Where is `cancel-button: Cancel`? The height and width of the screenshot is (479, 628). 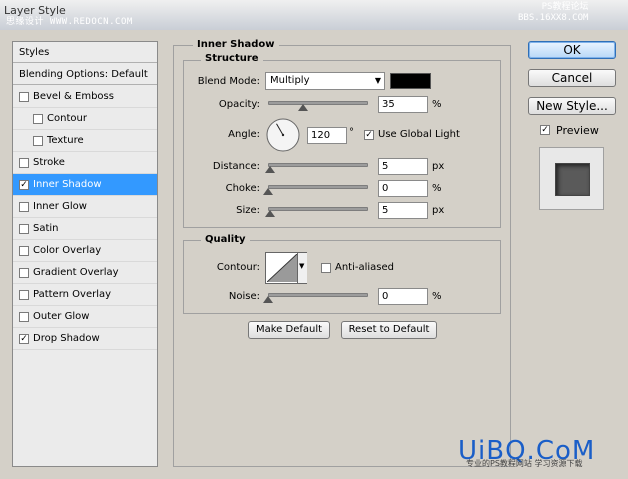
cancel-button: Cancel is located at coordinates (572, 78).